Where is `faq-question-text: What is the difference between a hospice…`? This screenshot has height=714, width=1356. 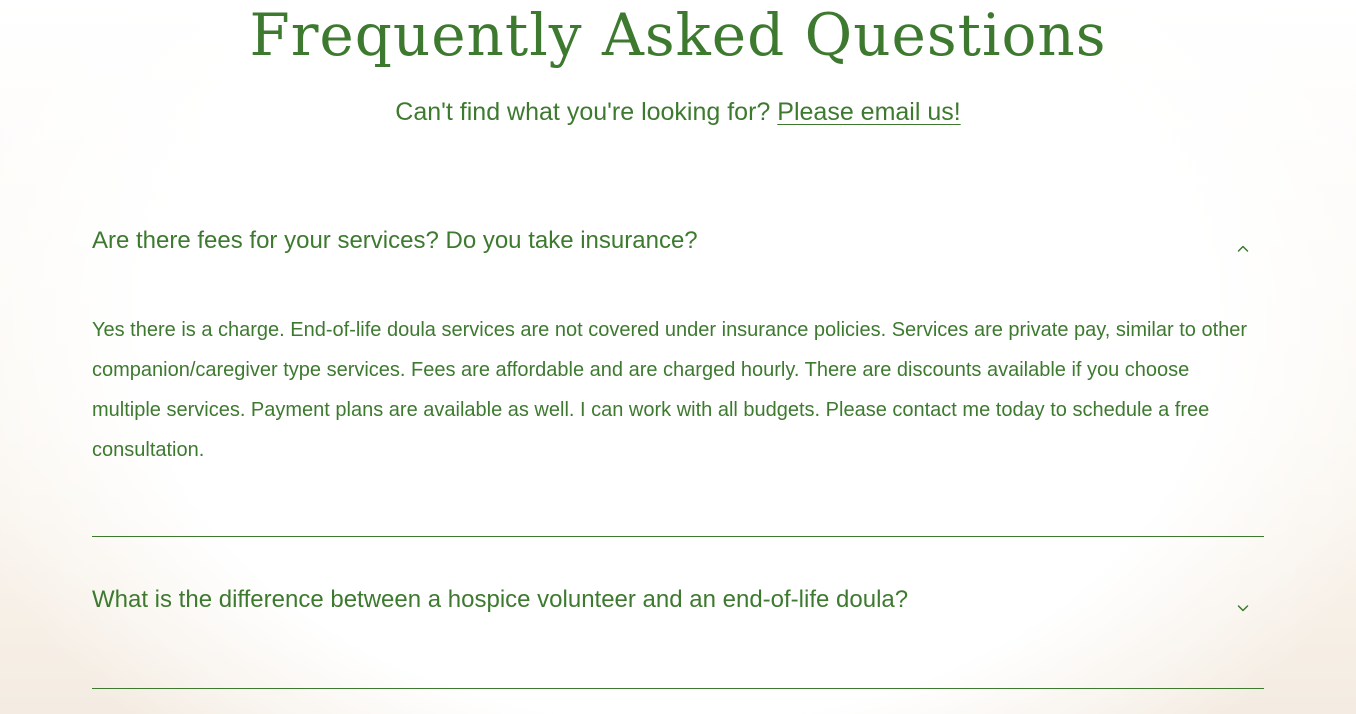
faq-question-text: What is the difference between a hospice… is located at coordinates (500, 599).